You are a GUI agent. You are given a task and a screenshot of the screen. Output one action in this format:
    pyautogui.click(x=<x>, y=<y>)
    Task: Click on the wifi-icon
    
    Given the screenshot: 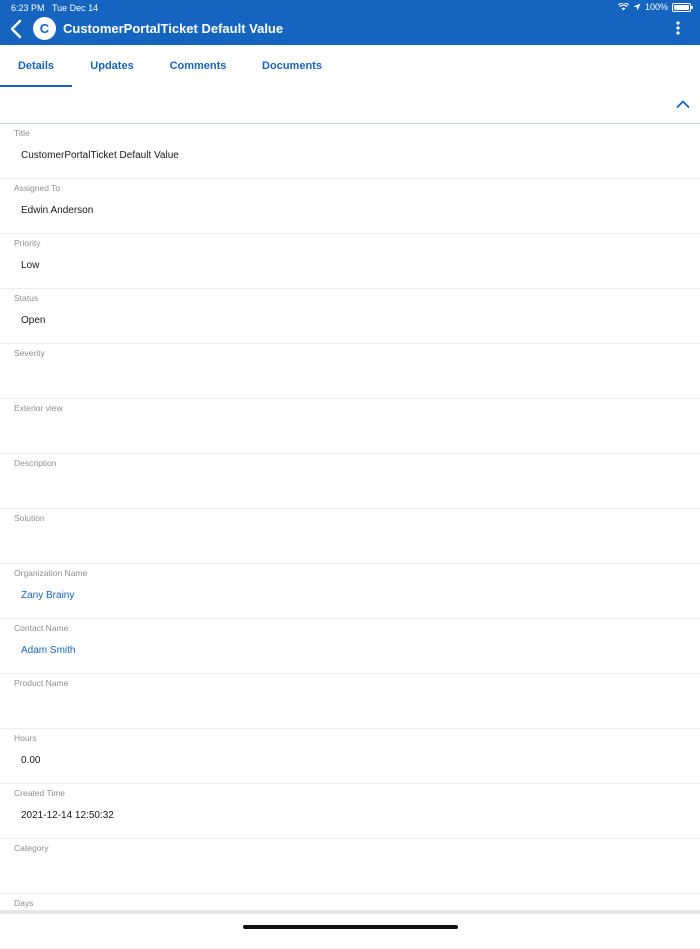 What is the action you would take?
    pyautogui.click(x=623, y=7)
    